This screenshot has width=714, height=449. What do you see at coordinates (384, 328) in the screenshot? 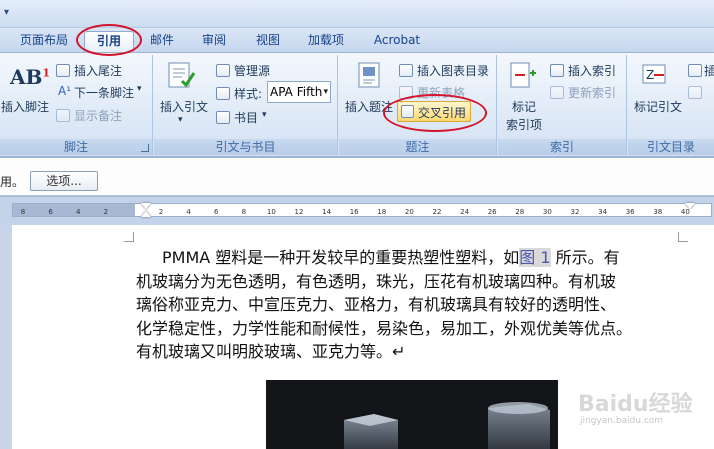
I see `paragraph-line: 化学稳定性，力学性能和耐候性，易染色，易加工，外观优美等优点。` at bounding box center [384, 328].